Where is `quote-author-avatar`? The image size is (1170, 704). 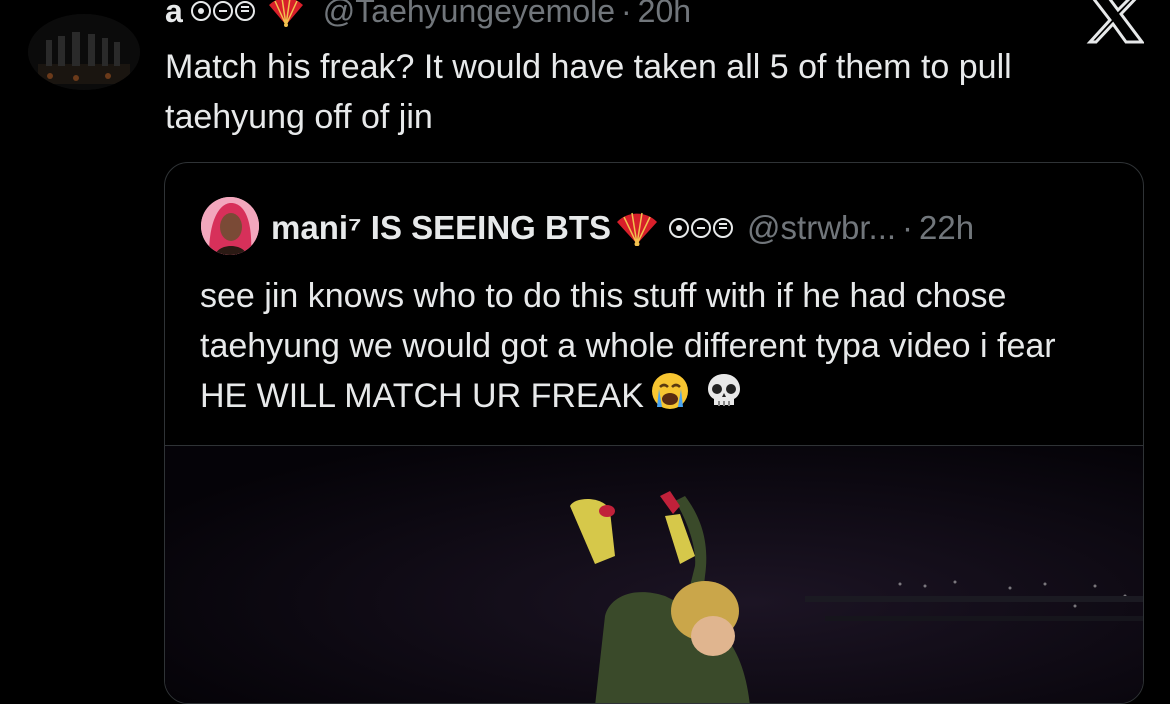 quote-author-avatar is located at coordinates (230, 226).